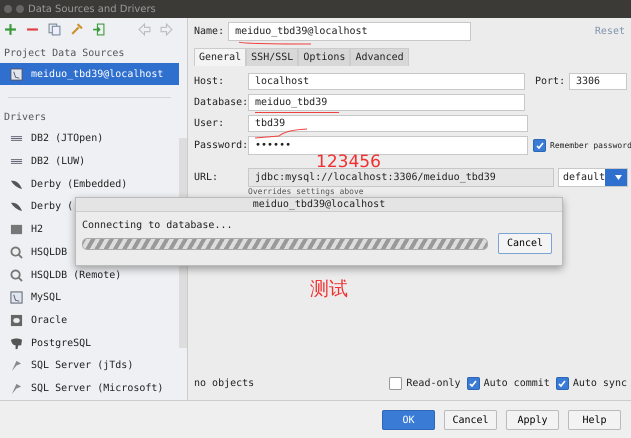 Image resolution: width=631 pixels, height=438 pixels. What do you see at coordinates (550, 81) in the screenshot?
I see `field-label: Port:` at bounding box center [550, 81].